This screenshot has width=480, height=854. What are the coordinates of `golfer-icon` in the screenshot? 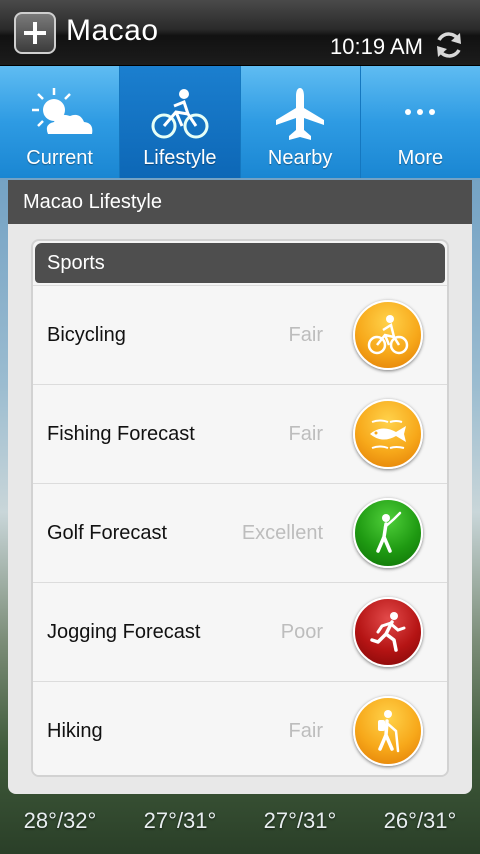 It's located at (389, 532).